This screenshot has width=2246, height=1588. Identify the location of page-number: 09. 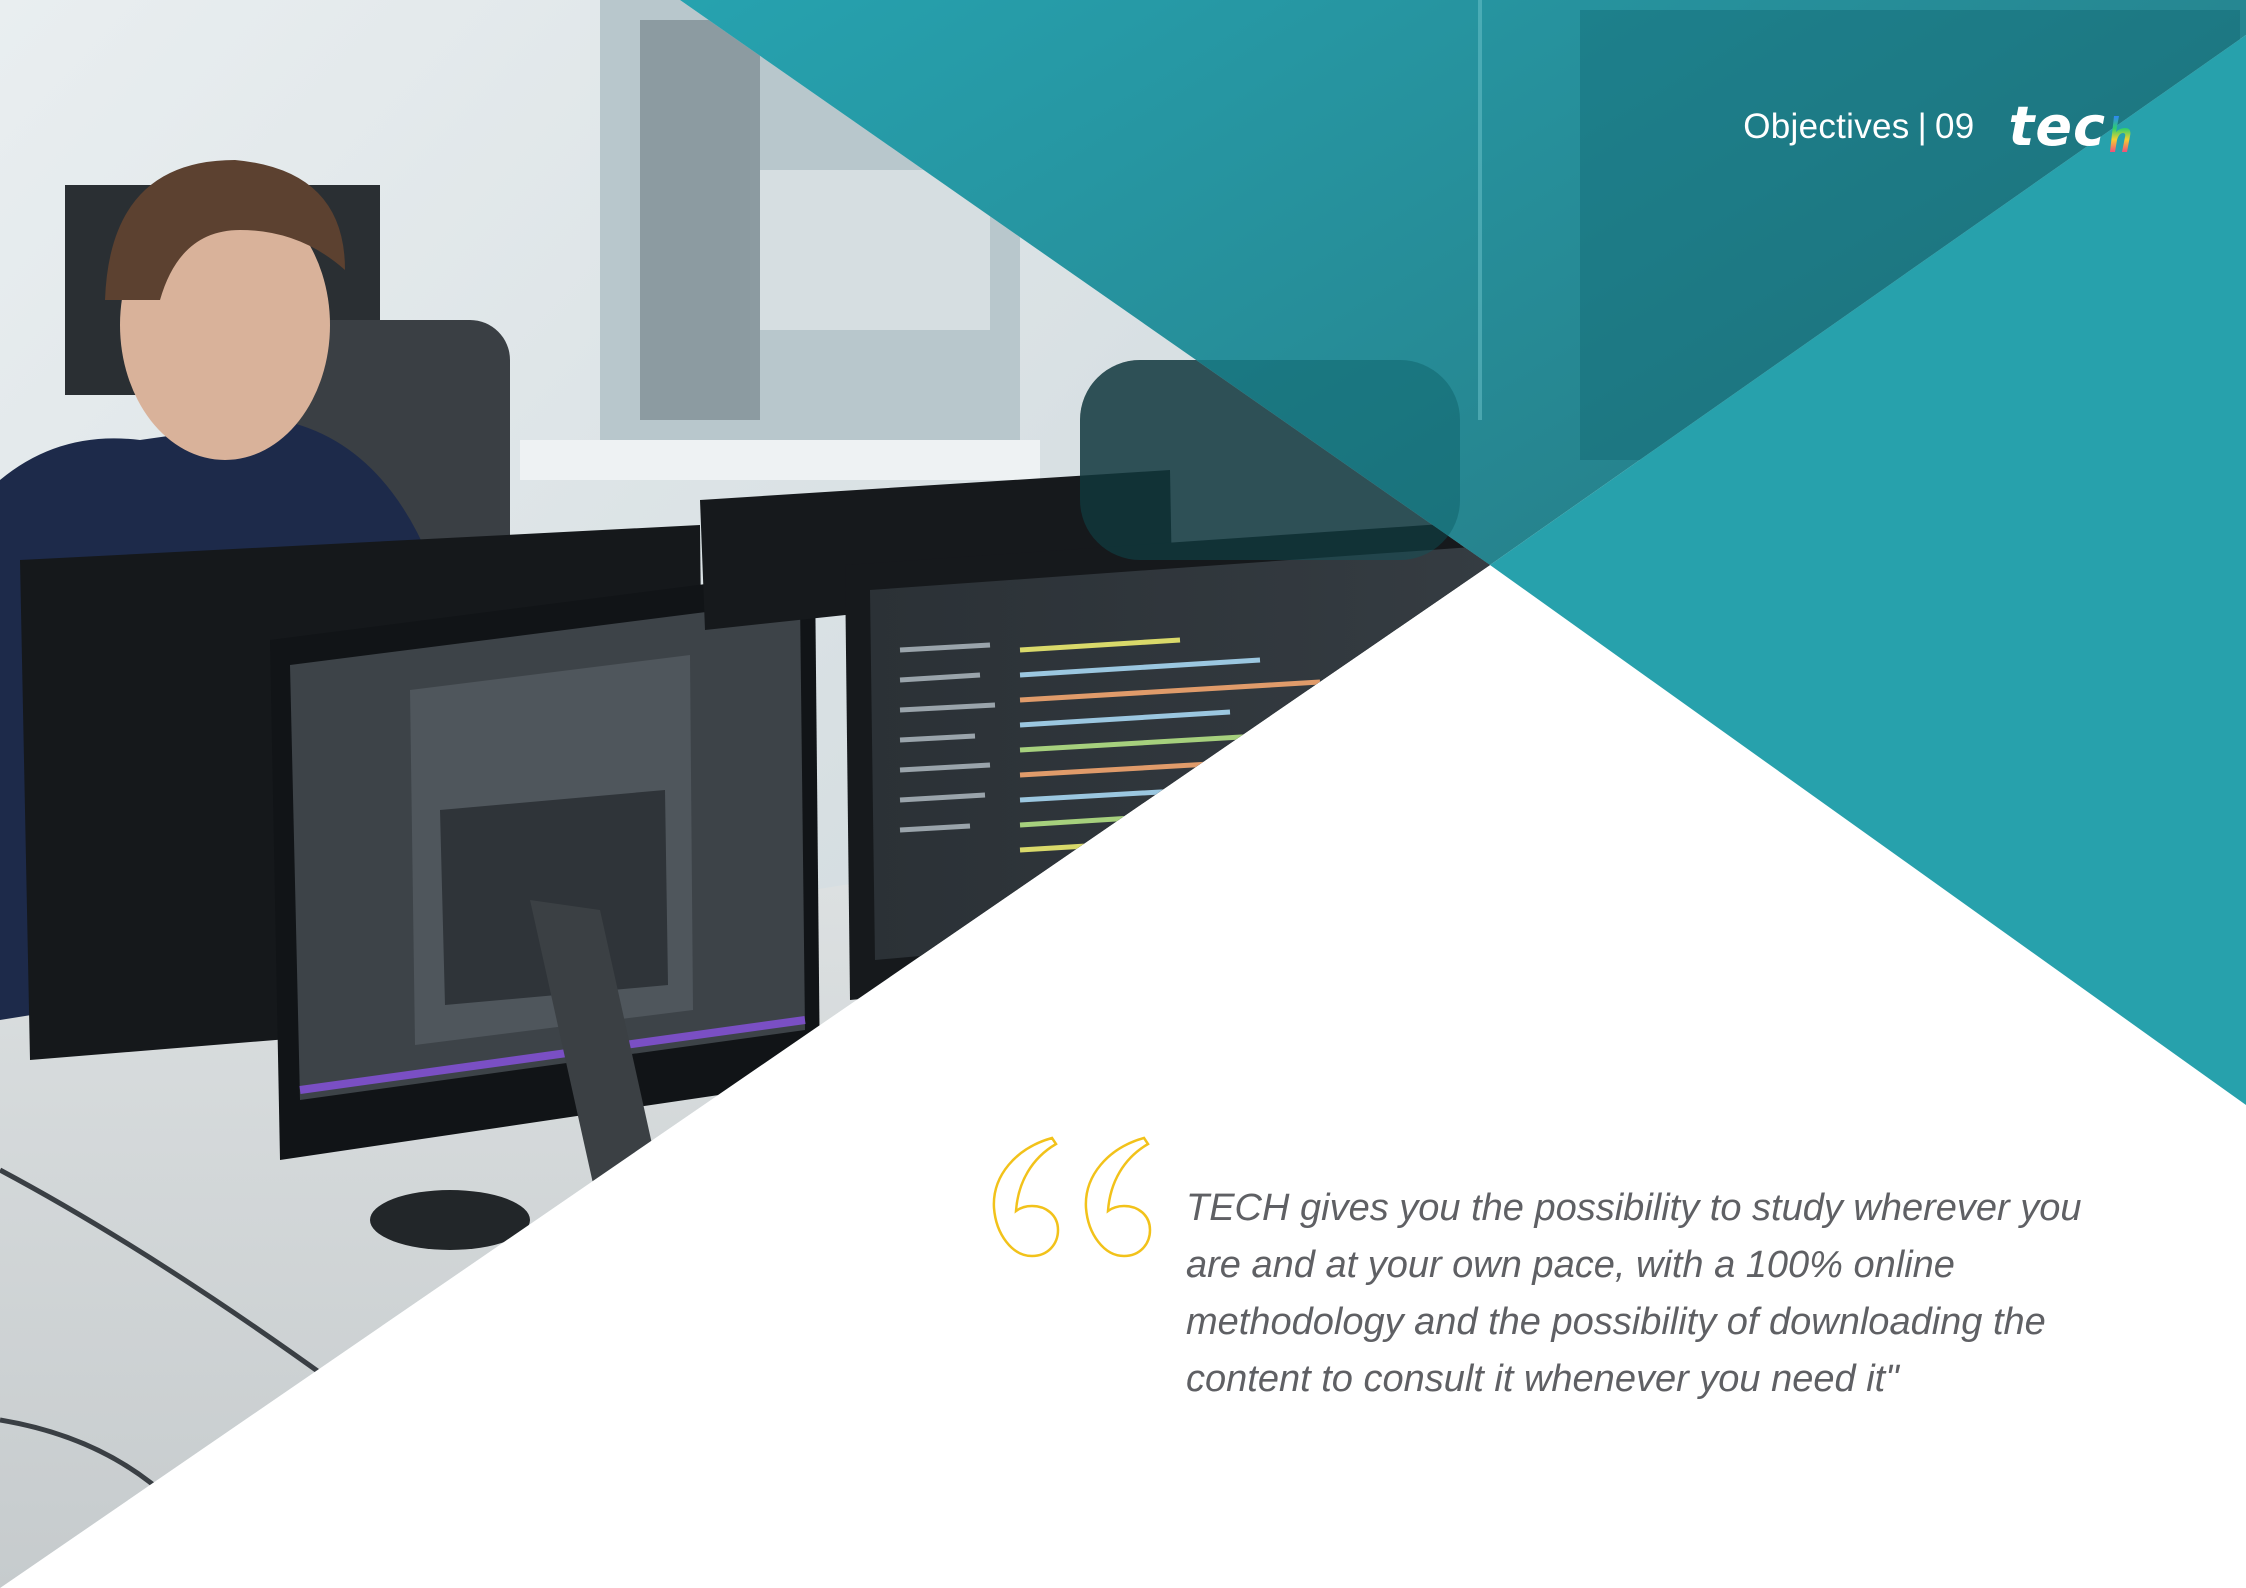
(1955, 126).